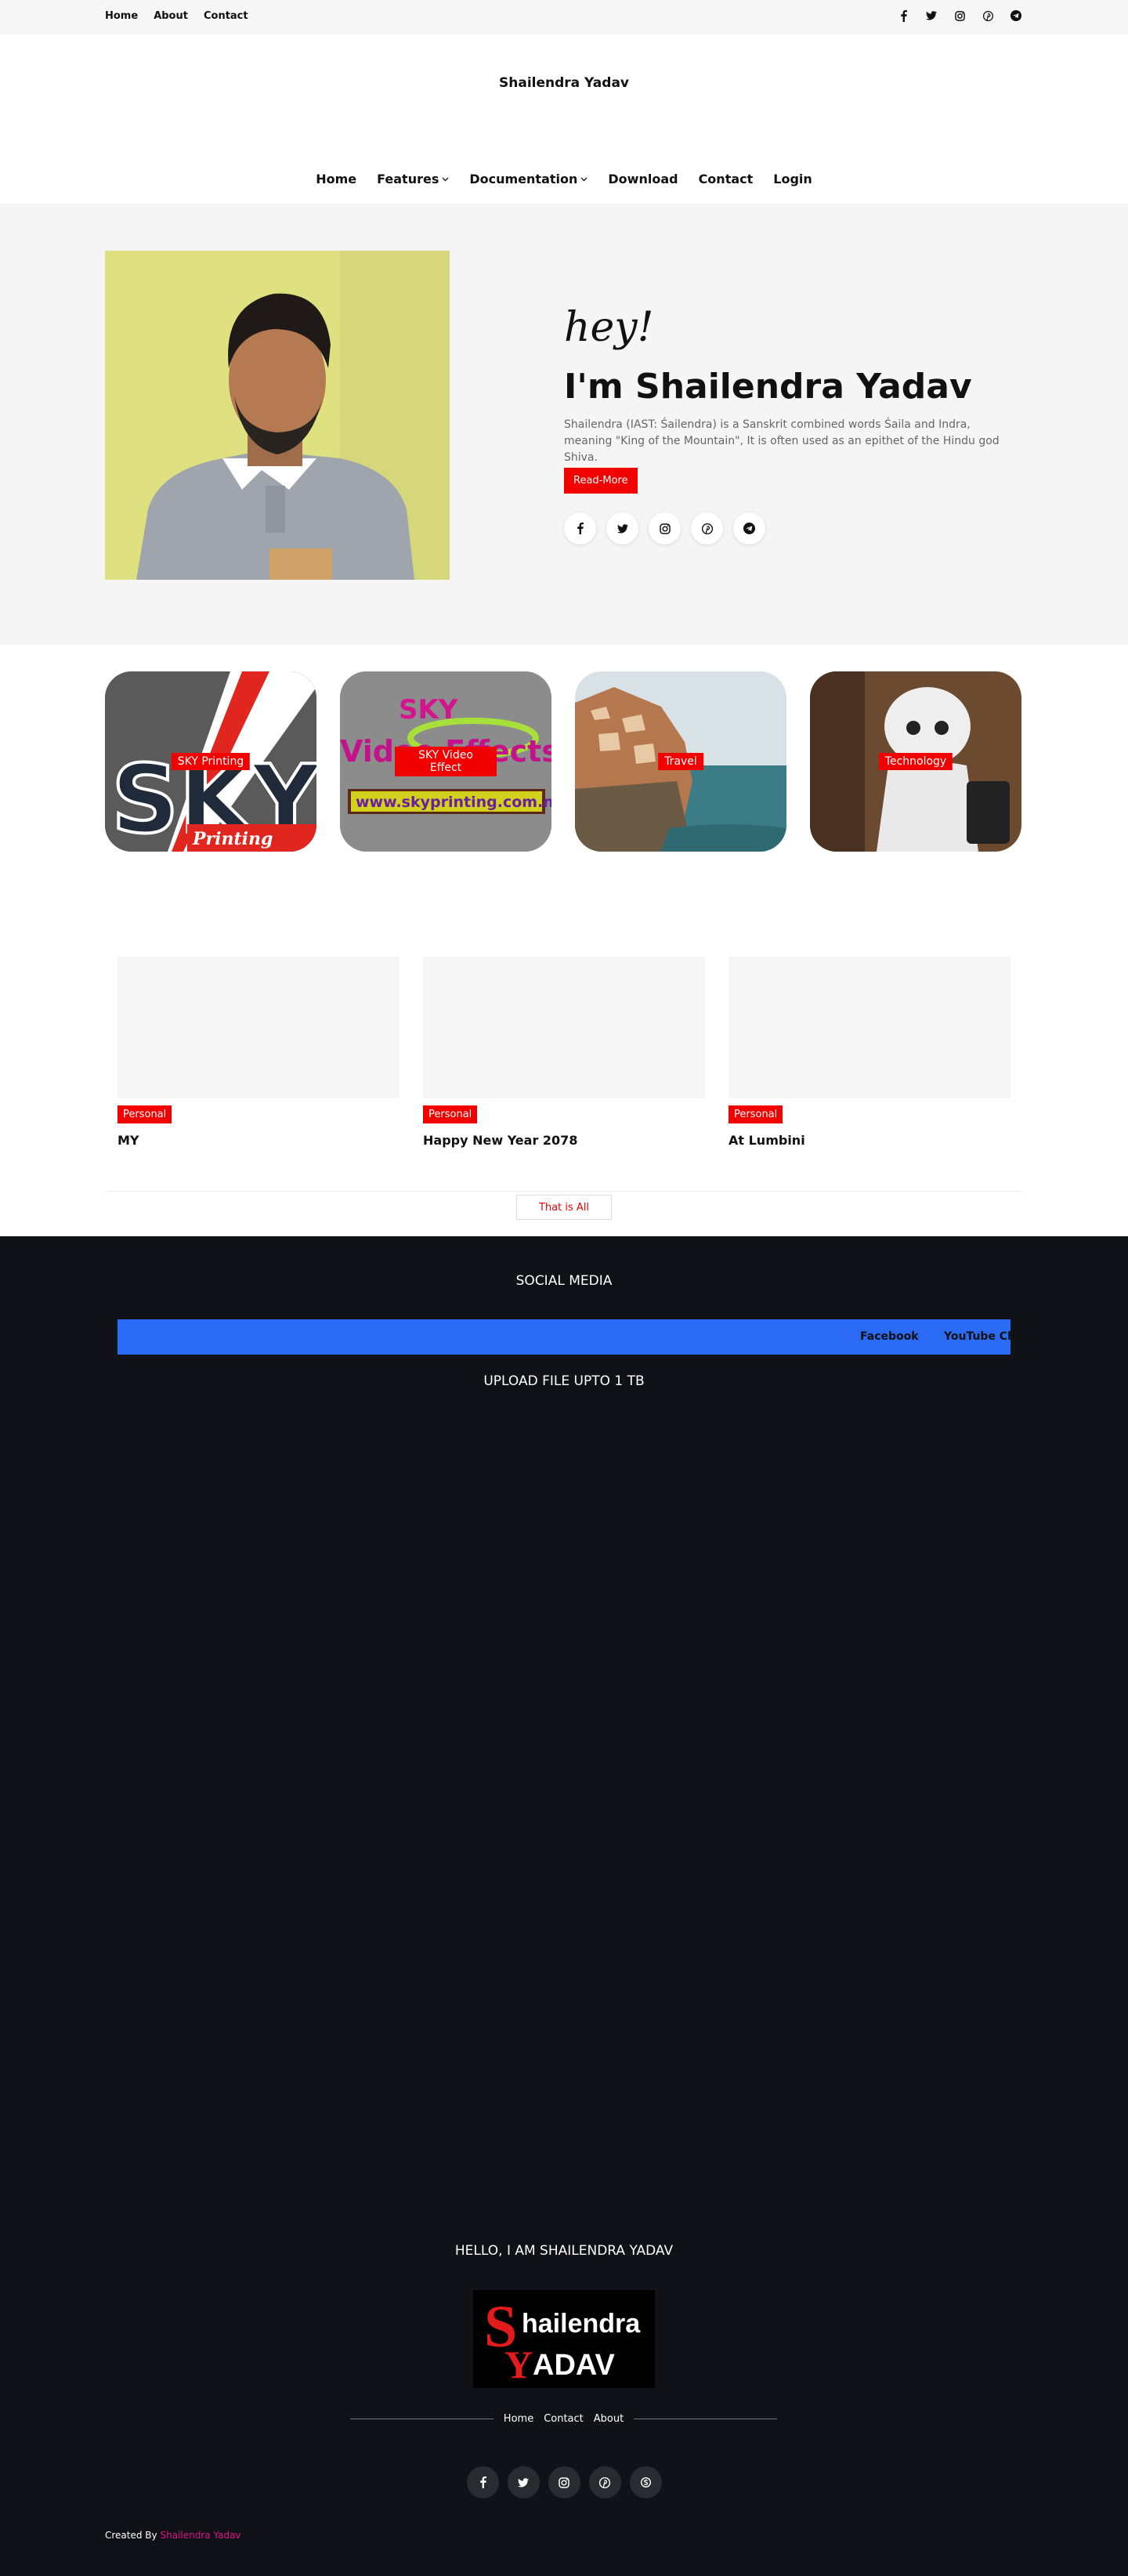 Image resolution: width=1128 pixels, height=2576 pixels. What do you see at coordinates (869, 1141) in the screenshot?
I see `post-title: At Lumbini` at bounding box center [869, 1141].